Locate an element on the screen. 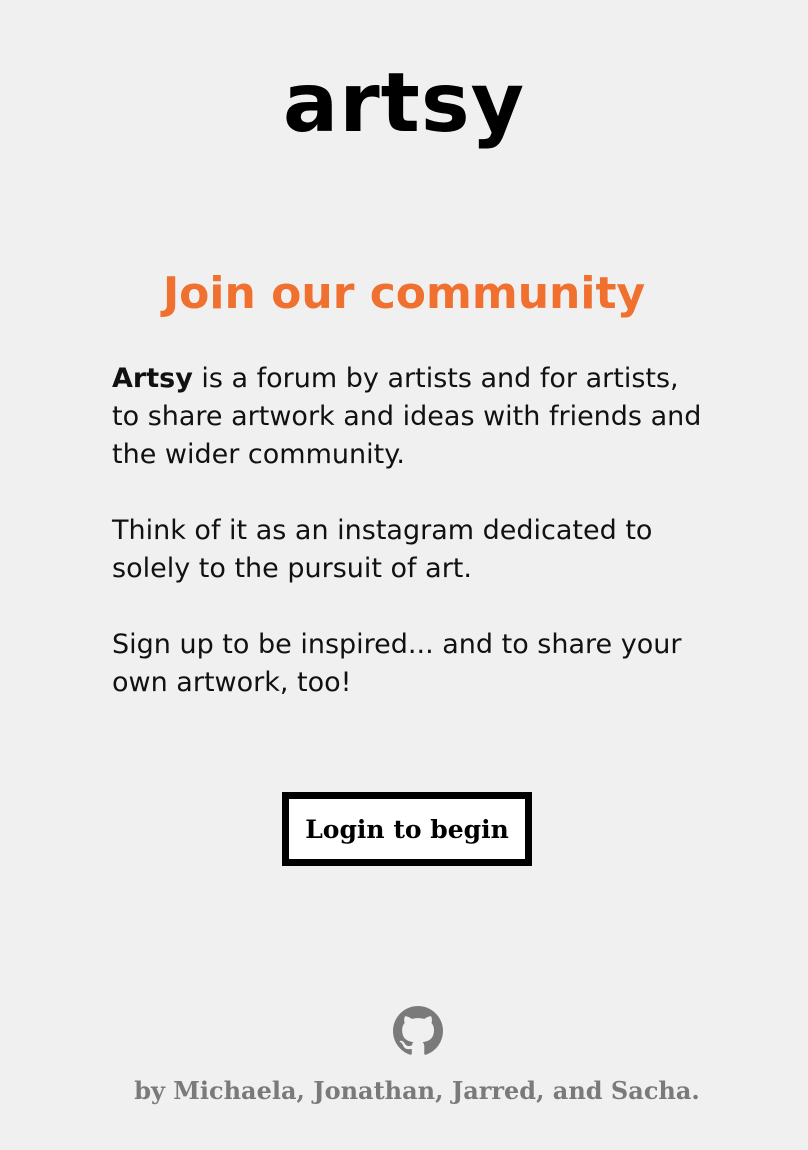 This screenshot has height=1150, width=808. page-heading: Join our community is located at coordinates (404, 293).